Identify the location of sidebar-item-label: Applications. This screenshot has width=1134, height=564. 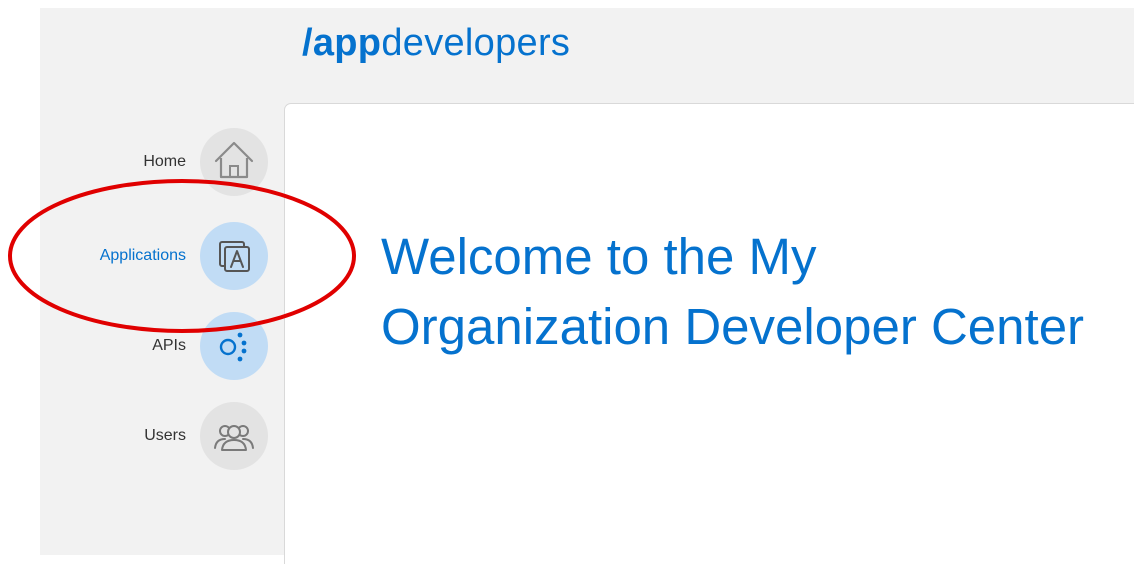
(142, 255).